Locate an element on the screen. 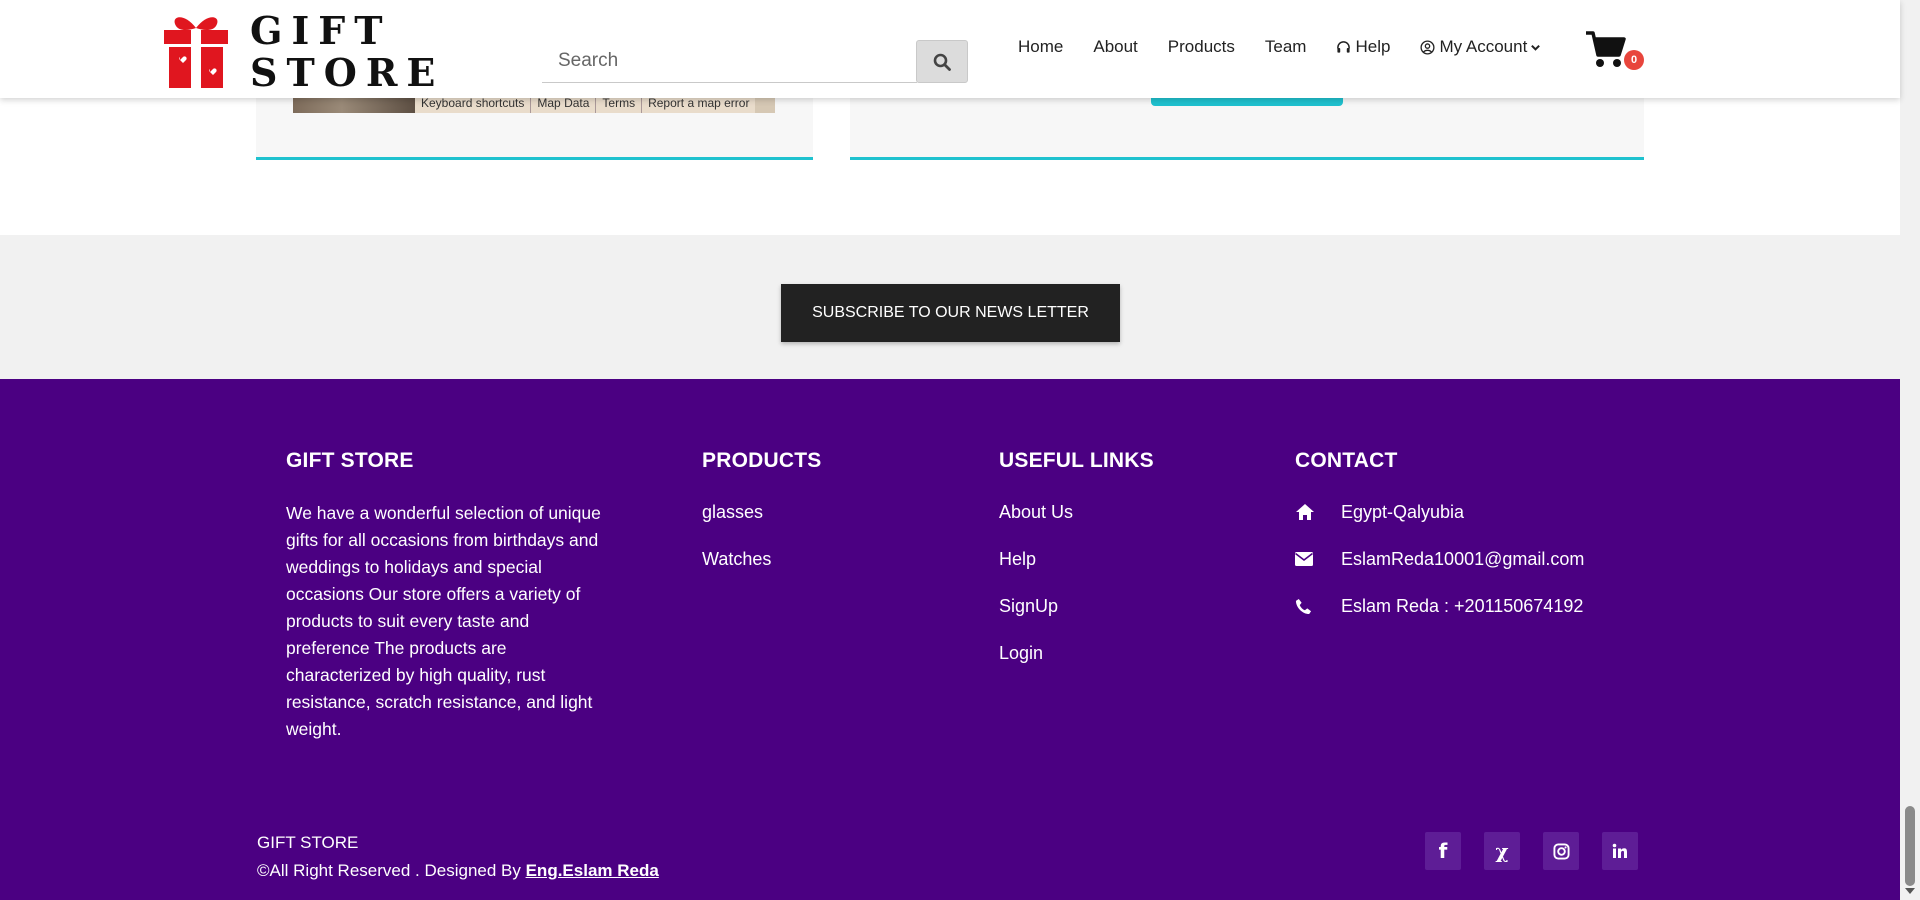  top-navbar: GIFT STORE Home About Products Team Help is located at coordinates (950, 49).